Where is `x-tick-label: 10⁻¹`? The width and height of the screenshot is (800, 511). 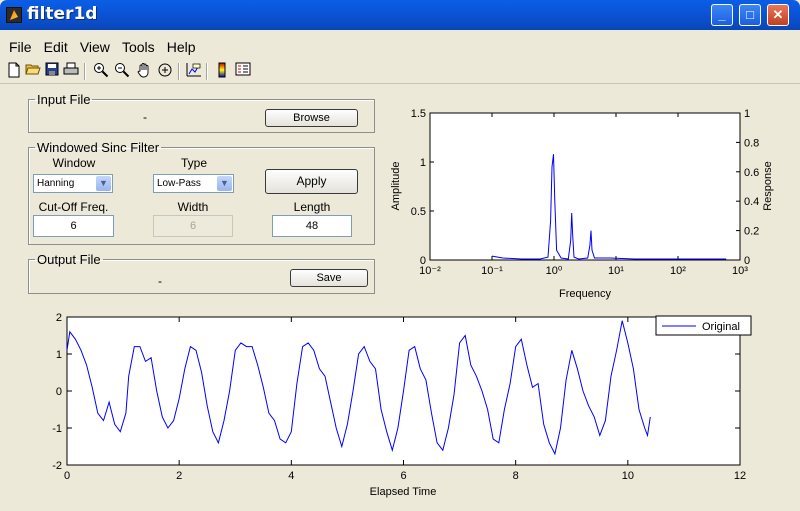
x-tick-label: 10⁻¹ is located at coordinates (492, 271).